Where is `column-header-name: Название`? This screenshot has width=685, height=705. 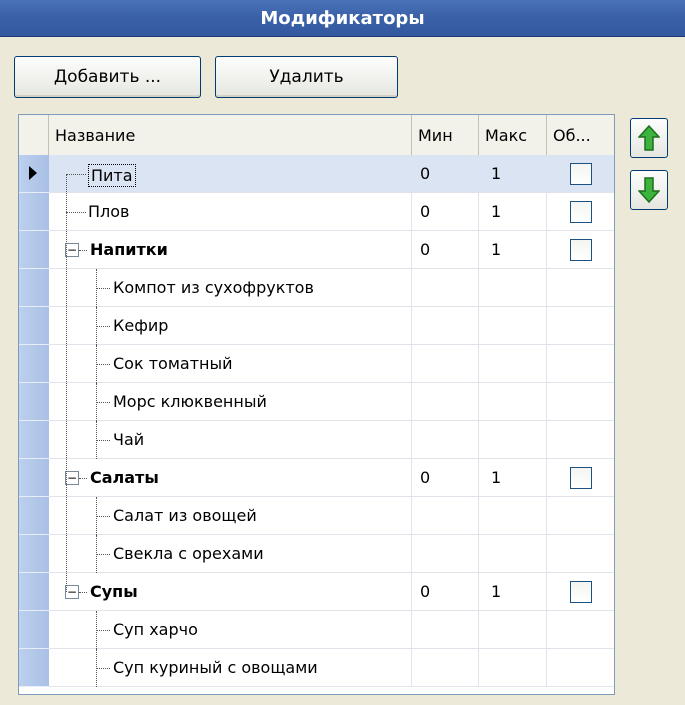 column-header-name: Название is located at coordinates (230, 135).